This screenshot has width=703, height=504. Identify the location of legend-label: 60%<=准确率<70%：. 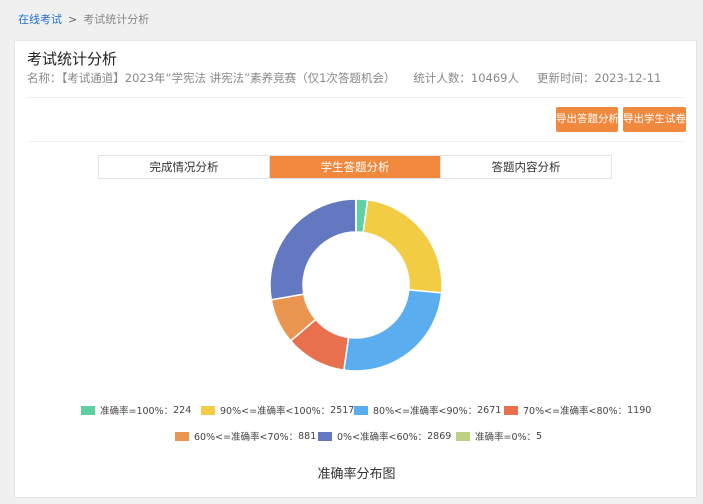
(246, 437).